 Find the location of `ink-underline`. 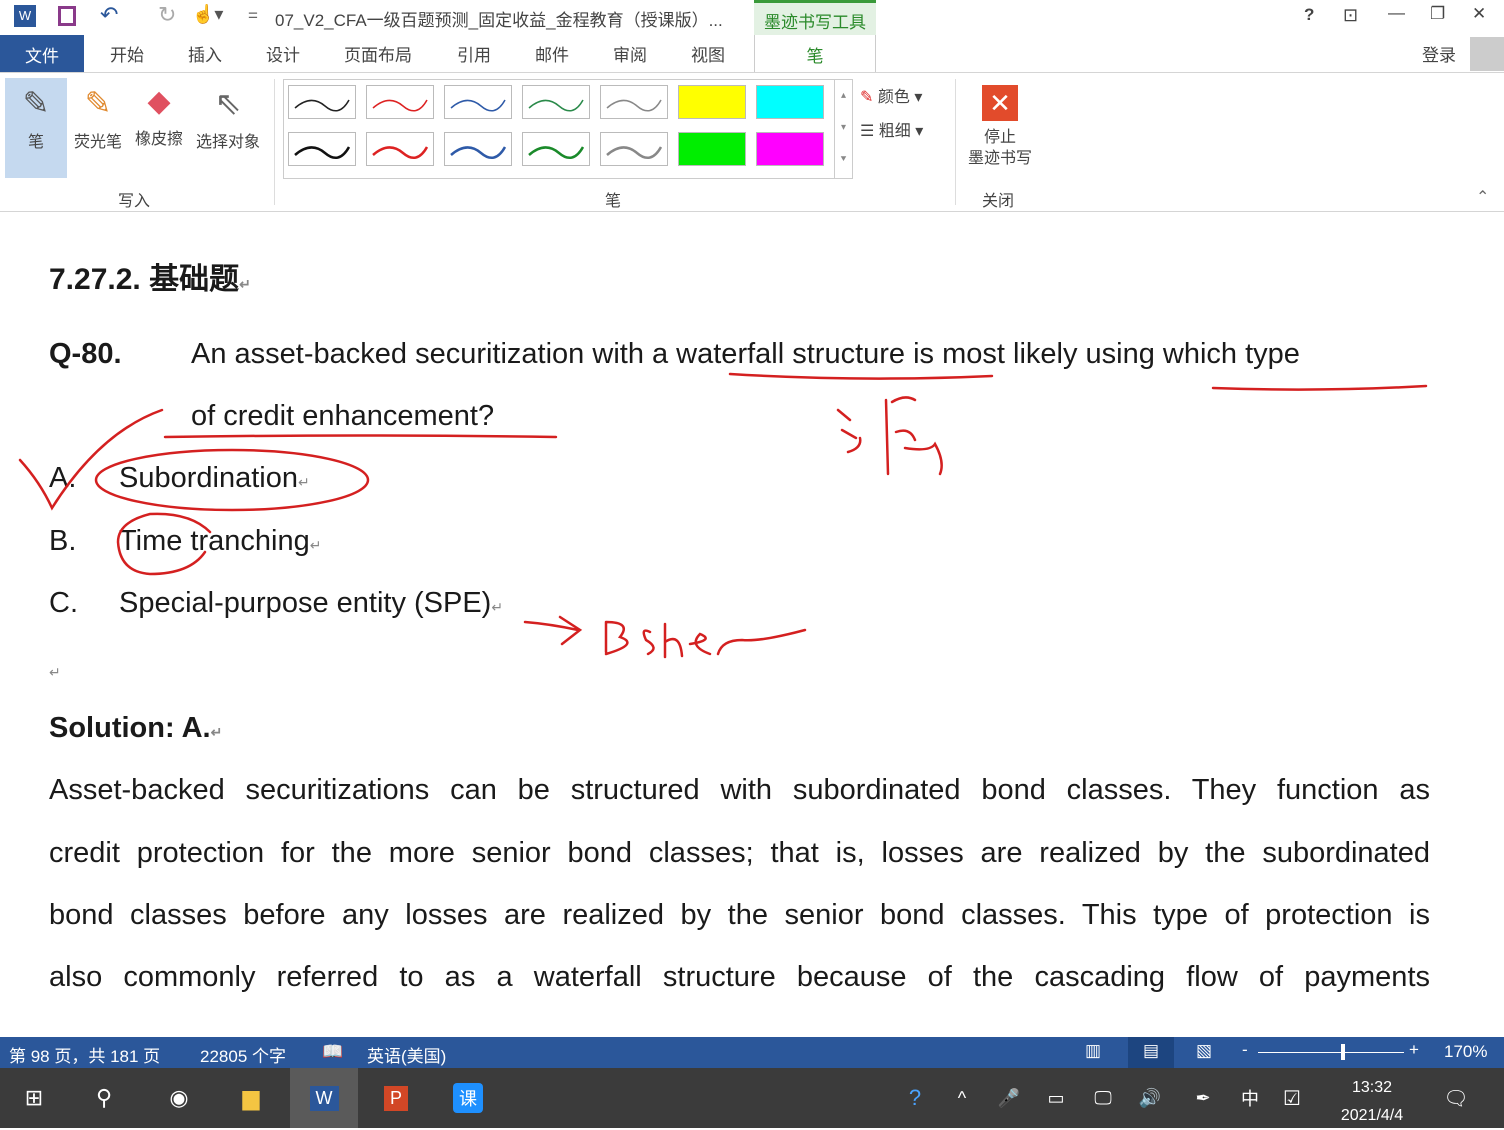

ink-underline is located at coordinates (360, 436).